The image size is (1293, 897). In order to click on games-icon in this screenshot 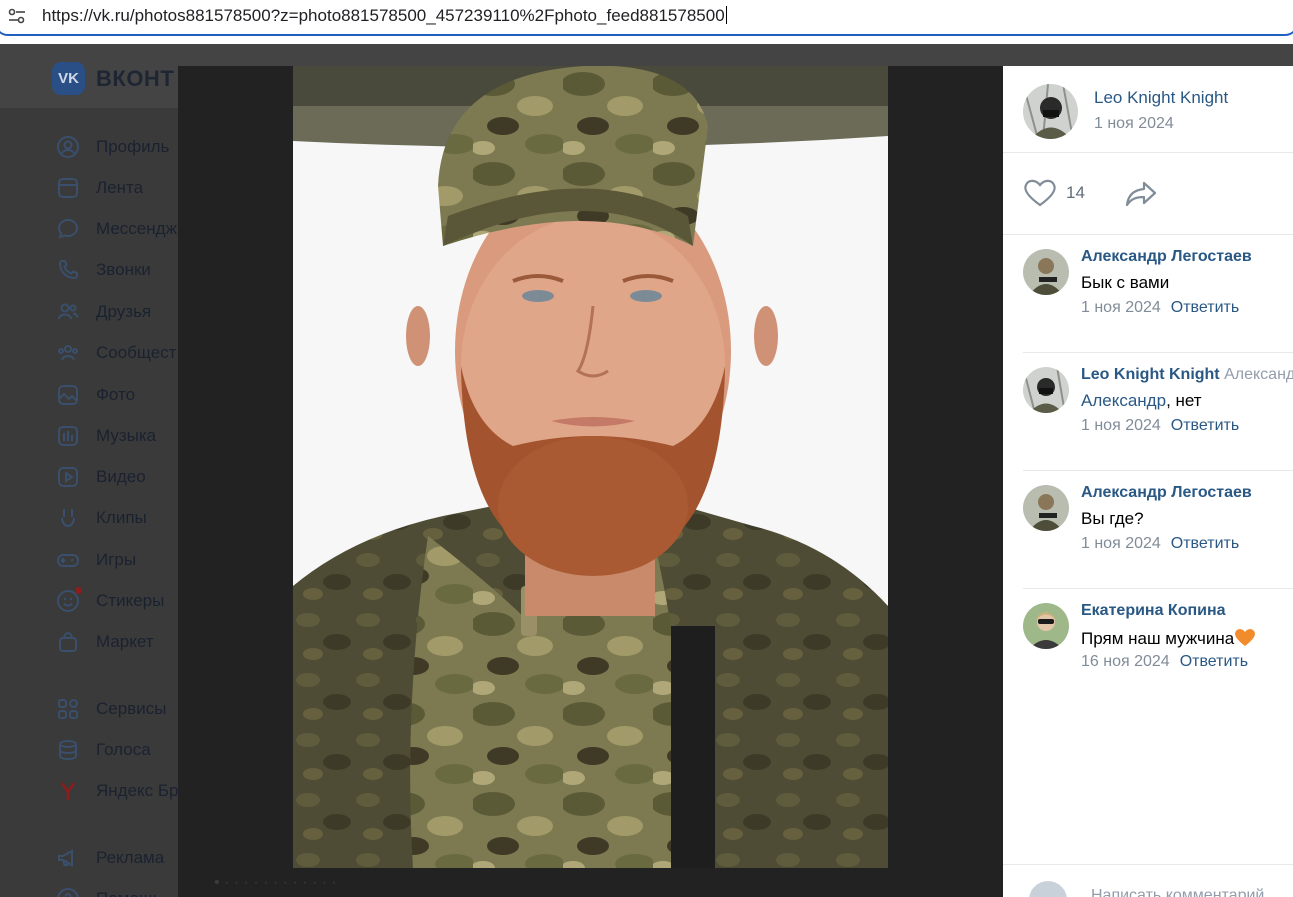, I will do `click(68, 560)`.